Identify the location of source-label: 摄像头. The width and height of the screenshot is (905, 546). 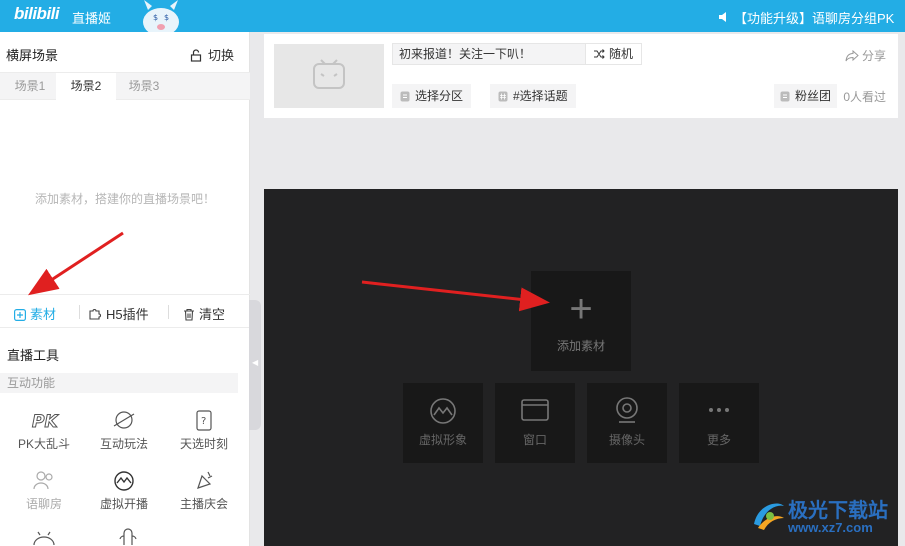
(626, 440).